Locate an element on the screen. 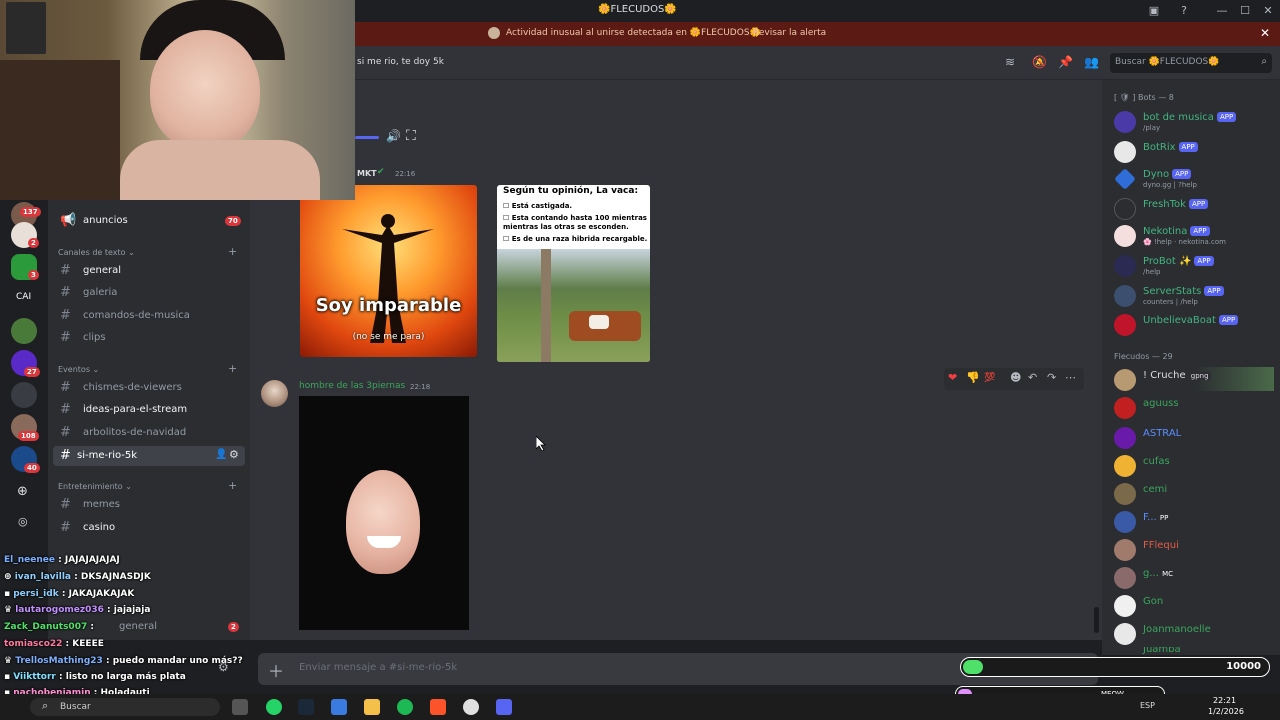 This screenshot has height=720, width=1280. channel-si-me-rio-5k: # si-me-rio-5k 👤 ⚙ is located at coordinates (149, 456).